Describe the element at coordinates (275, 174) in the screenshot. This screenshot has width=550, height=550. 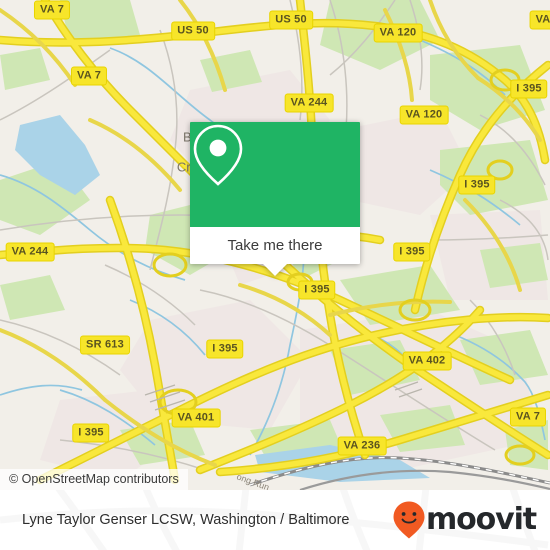
I see `popup-header` at that location.